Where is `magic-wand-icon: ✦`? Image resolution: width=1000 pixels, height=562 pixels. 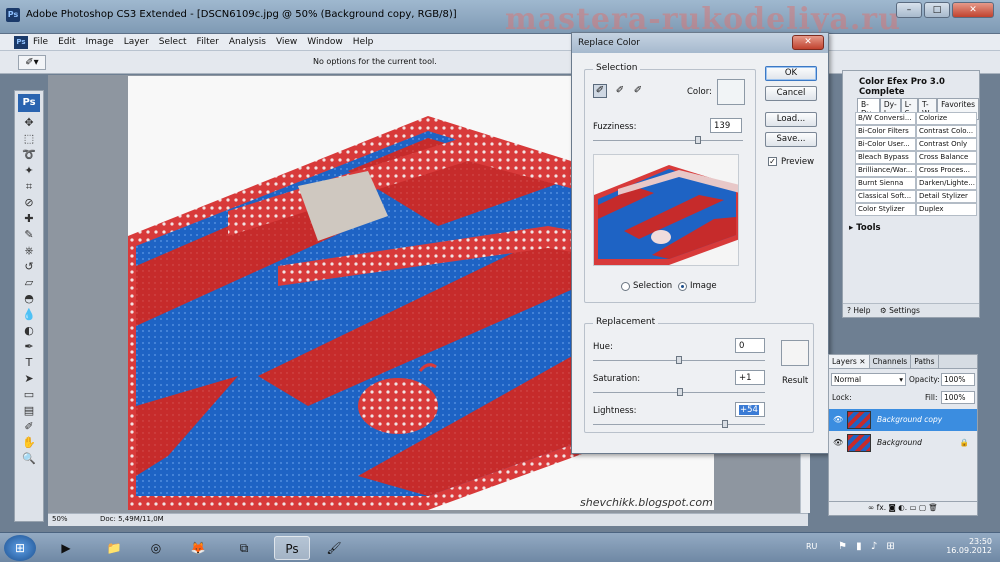
magic-wand-icon: ✦ is located at coordinates (29, 171).